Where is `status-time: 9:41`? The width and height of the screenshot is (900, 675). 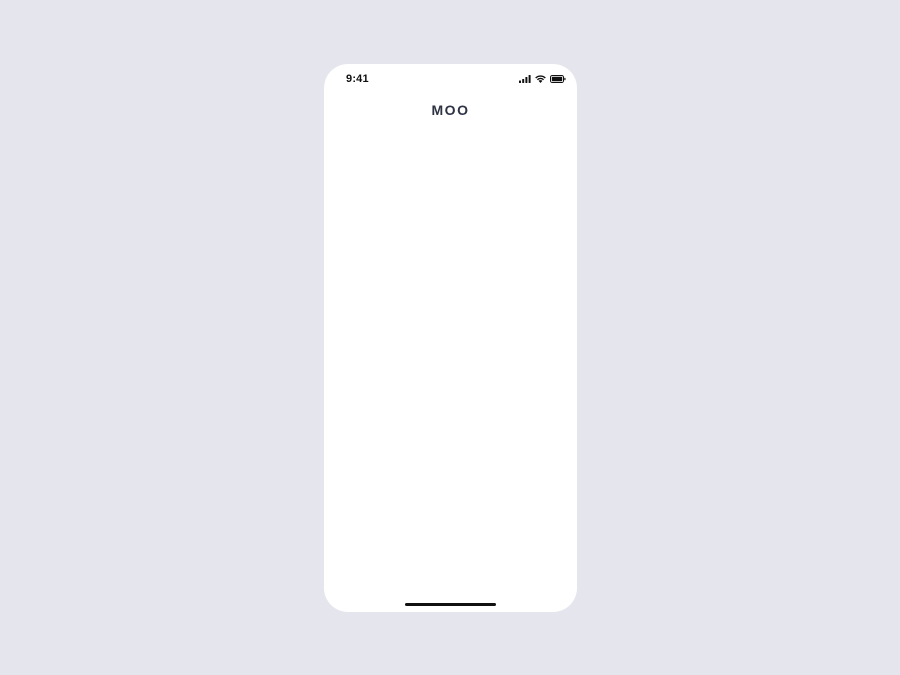 status-time: 9:41 is located at coordinates (357, 79).